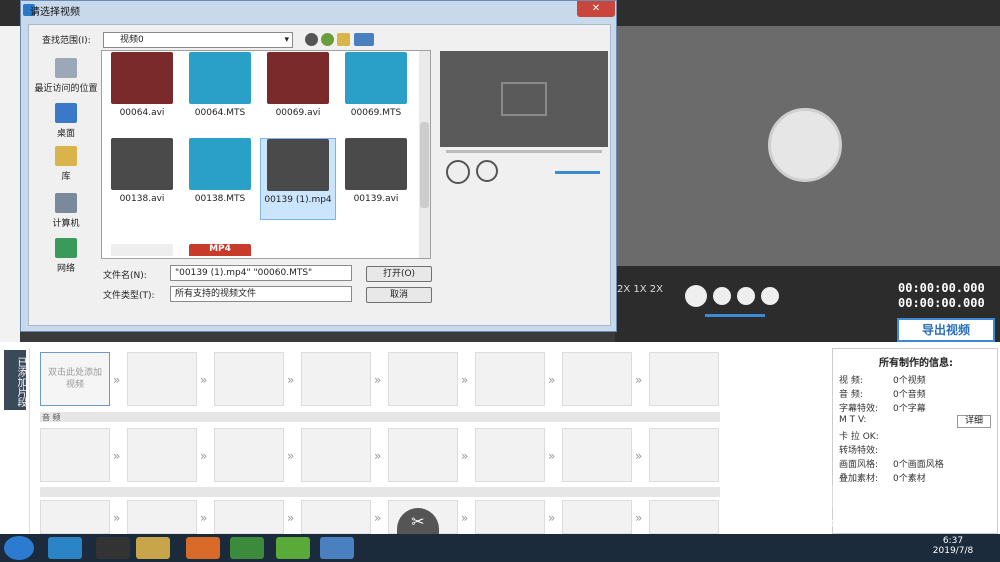  What do you see at coordinates (75, 379) in the screenshot?
I see `timeline-slot: 双击此处添加视频` at bounding box center [75, 379].